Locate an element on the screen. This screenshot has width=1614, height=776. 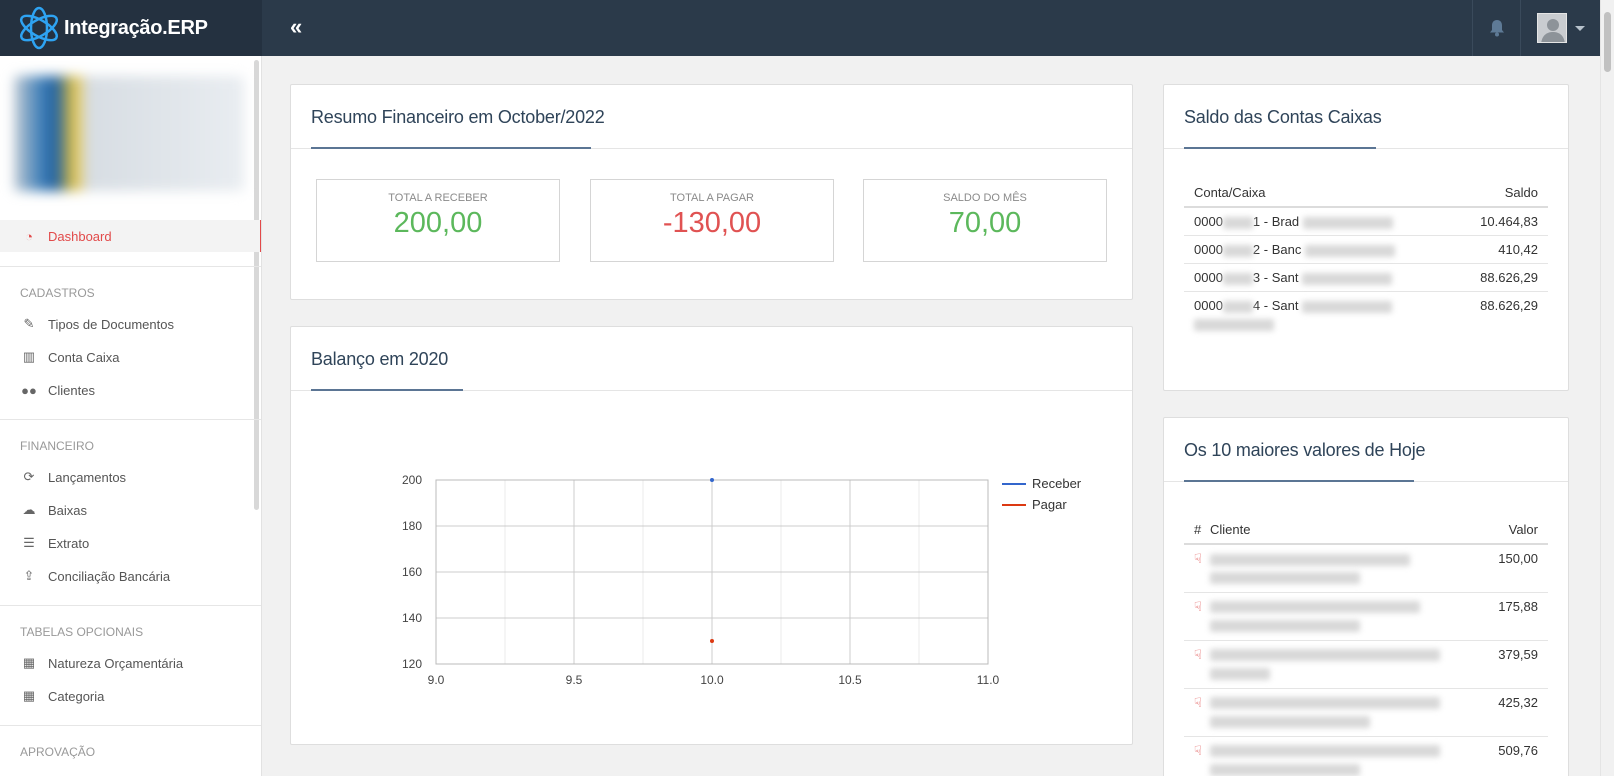
sidebar-item-tipos-documentos: ✎ Tipos de Documentos is located at coordinates (130, 324).